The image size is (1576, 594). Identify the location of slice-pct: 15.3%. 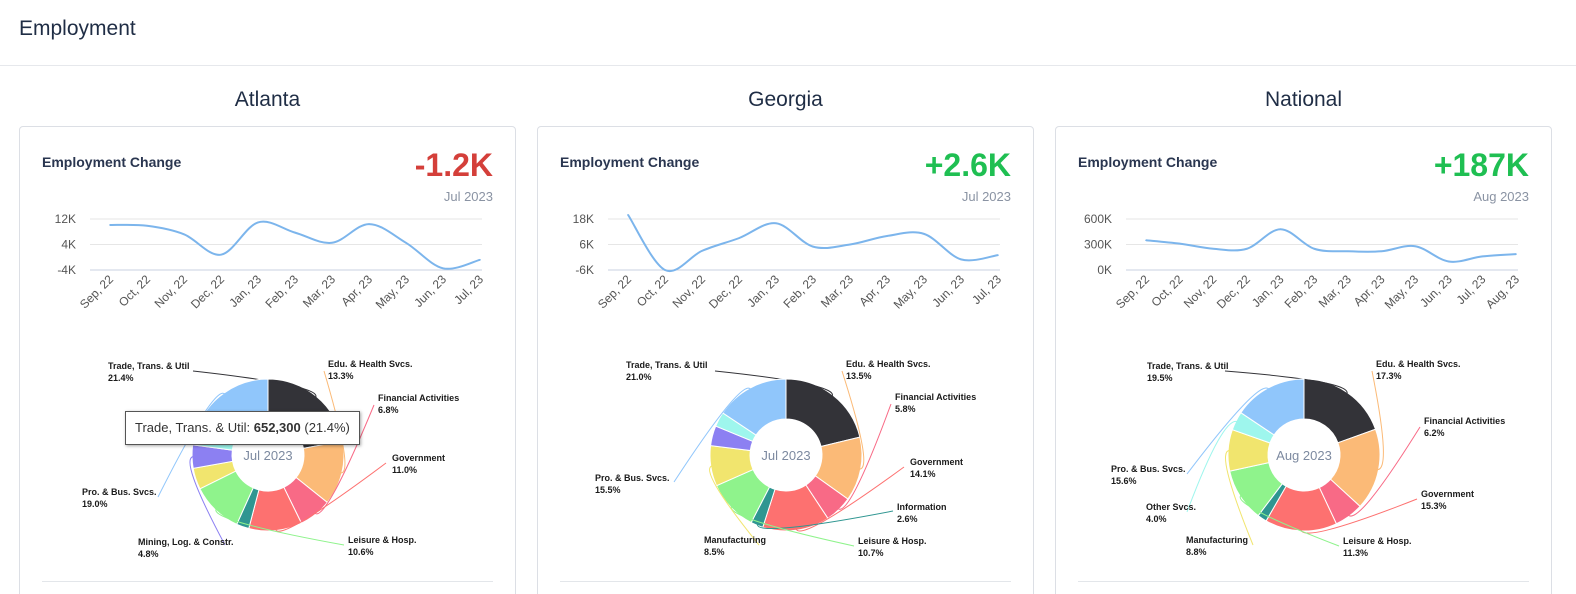
(1434, 506).